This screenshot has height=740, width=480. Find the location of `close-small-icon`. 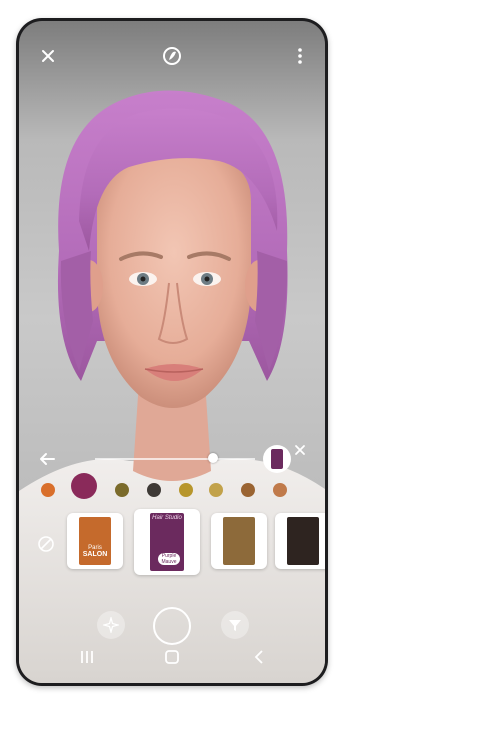

close-small-icon is located at coordinates (301, 451).